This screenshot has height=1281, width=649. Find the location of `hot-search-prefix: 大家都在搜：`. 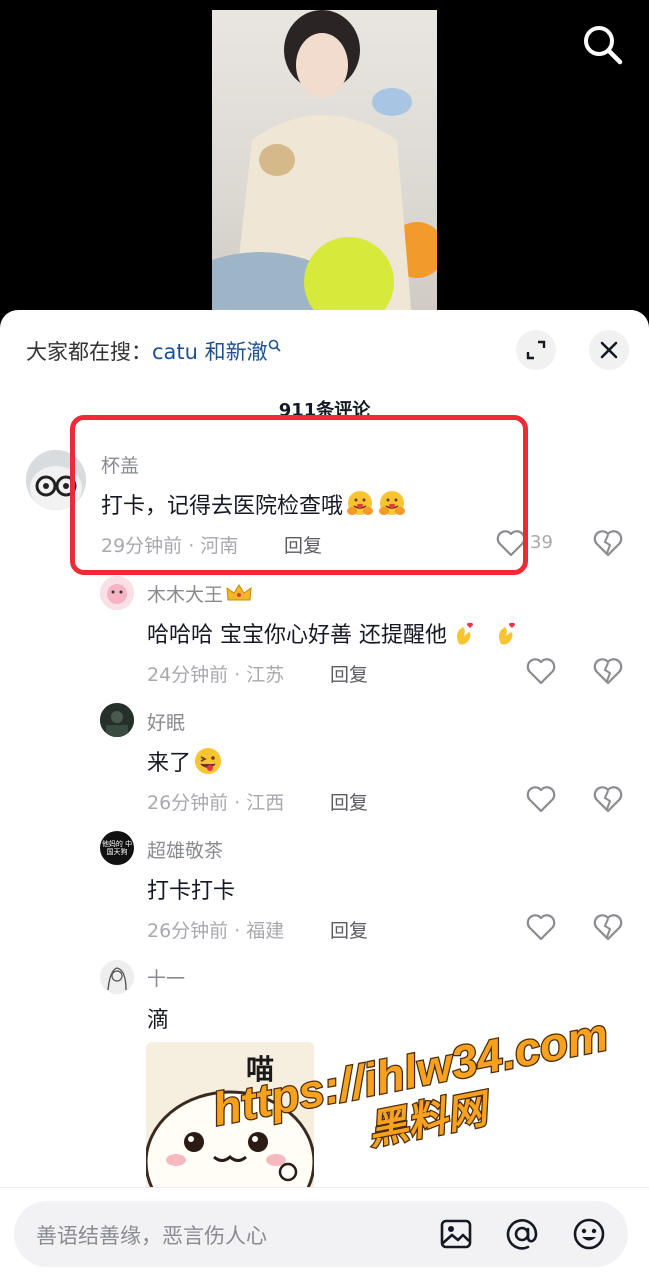

hot-search-prefix: 大家都在搜： is located at coordinates (89, 352).